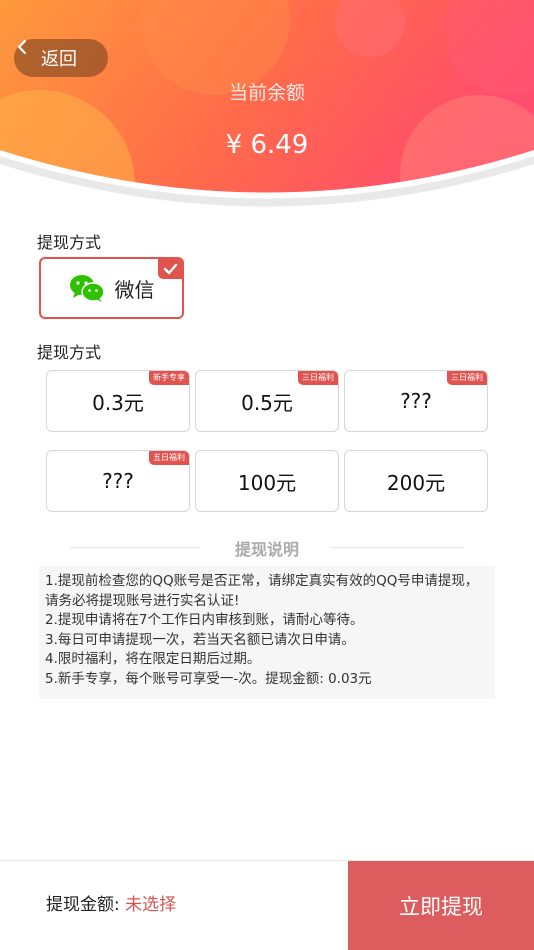 This screenshot has width=534, height=950. Describe the element at coordinates (169, 378) in the screenshot. I see `amount-tag: 新手专享` at that location.